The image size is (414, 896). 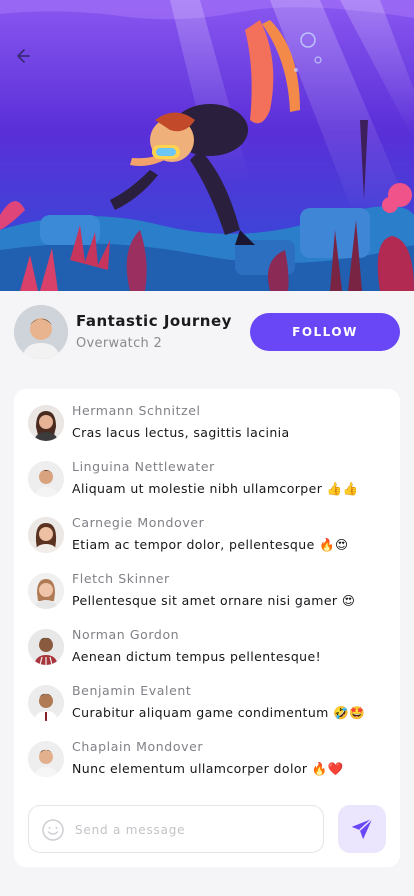 What do you see at coordinates (119, 343) in the screenshot?
I see `profile-subtitle: Overwatch 2` at bounding box center [119, 343].